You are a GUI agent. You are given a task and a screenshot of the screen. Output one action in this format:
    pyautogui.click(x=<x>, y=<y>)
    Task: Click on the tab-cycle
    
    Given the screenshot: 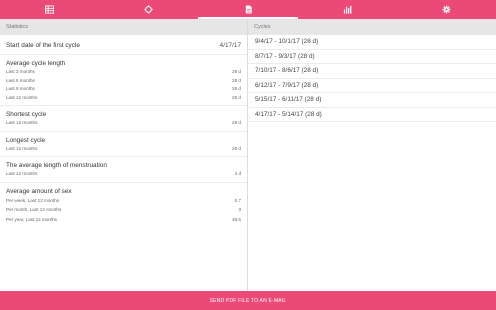 What is the action you would take?
    pyautogui.click(x=148, y=9)
    